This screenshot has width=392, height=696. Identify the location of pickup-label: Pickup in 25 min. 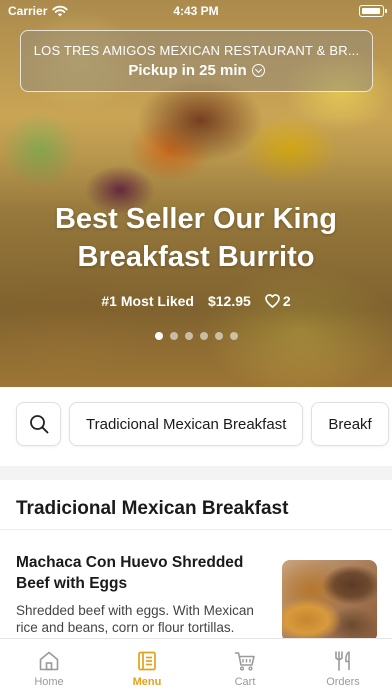
(187, 70).